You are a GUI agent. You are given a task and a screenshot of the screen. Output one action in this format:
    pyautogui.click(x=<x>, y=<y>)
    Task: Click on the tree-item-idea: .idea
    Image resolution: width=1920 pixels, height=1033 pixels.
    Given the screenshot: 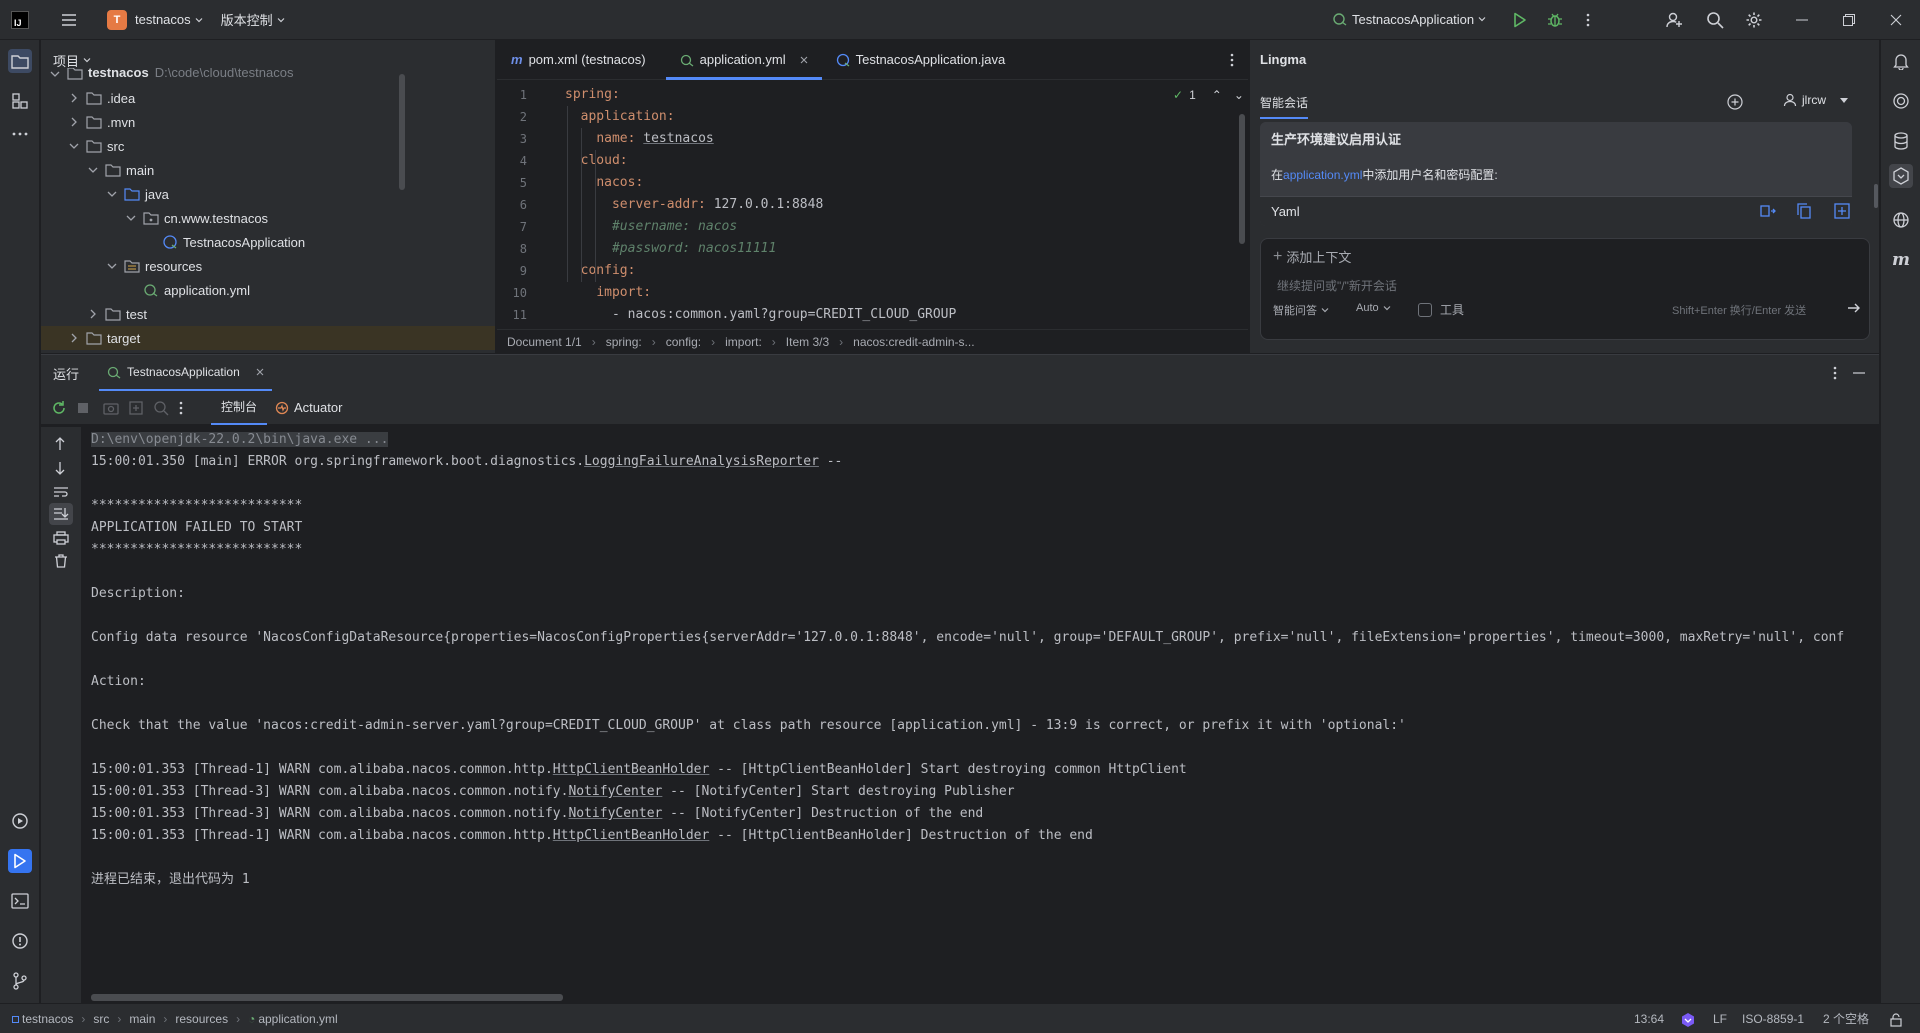 What is the action you would take?
    pyautogui.click(x=268, y=98)
    